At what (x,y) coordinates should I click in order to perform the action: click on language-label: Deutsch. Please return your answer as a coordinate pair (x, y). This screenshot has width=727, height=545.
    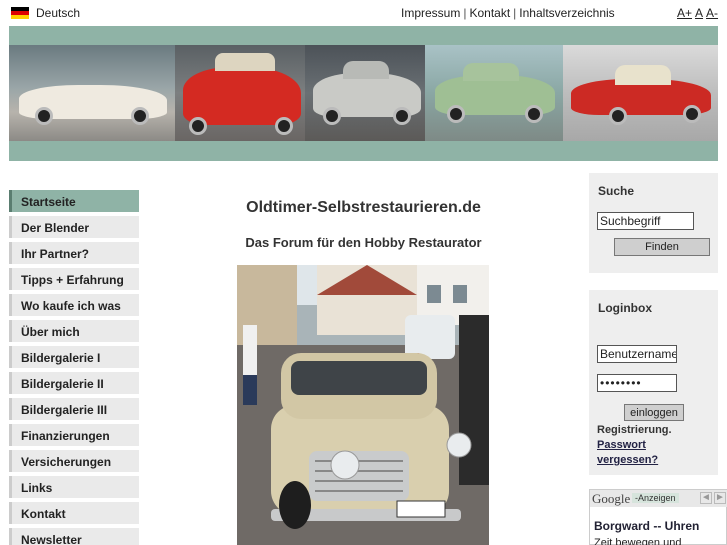
    Looking at the image, I should click on (58, 13).